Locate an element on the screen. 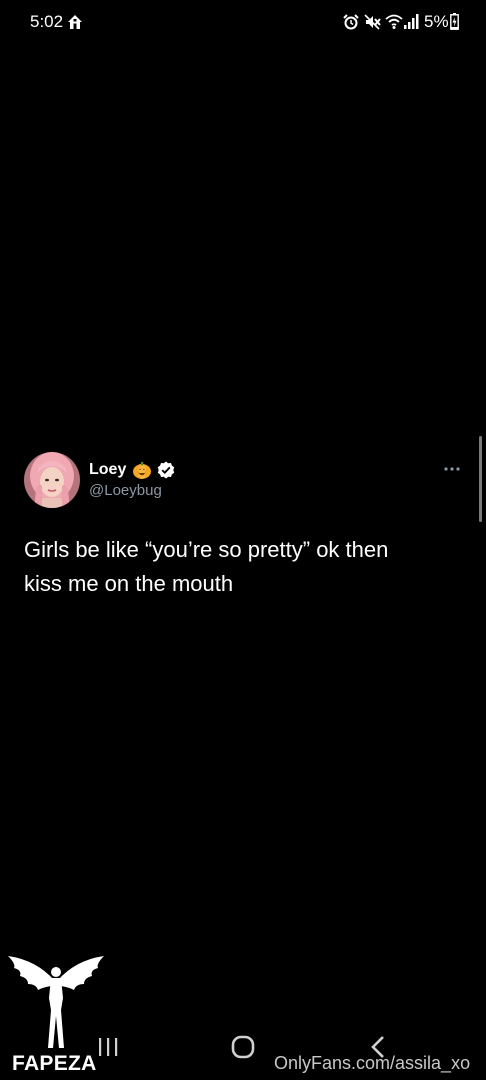 The width and height of the screenshot is (486, 1080). user-handle: @Loeybug is located at coordinates (125, 490).